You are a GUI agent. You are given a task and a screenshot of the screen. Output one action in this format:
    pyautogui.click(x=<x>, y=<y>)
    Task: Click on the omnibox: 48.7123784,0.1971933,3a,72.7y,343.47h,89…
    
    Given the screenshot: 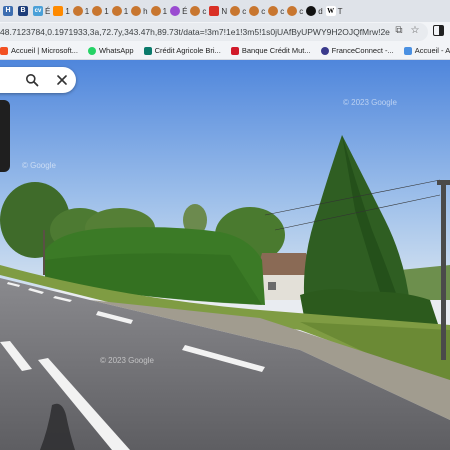 What is the action you would take?
    pyautogui.click(x=214, y=32)
    